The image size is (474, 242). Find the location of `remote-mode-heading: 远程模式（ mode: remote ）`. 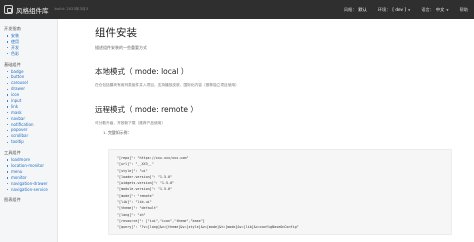

remote-mode-heading: 远程模式（ mode: remote ） is located at coordinates (146, 109).